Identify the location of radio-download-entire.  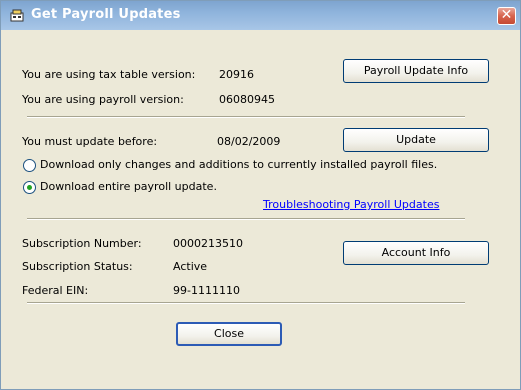
(29, 187).